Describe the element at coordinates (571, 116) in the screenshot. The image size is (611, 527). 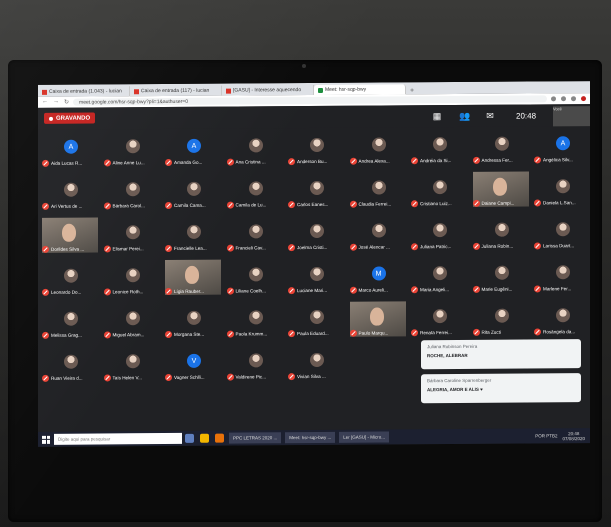
I see `self-view-tile: Você` at that location.